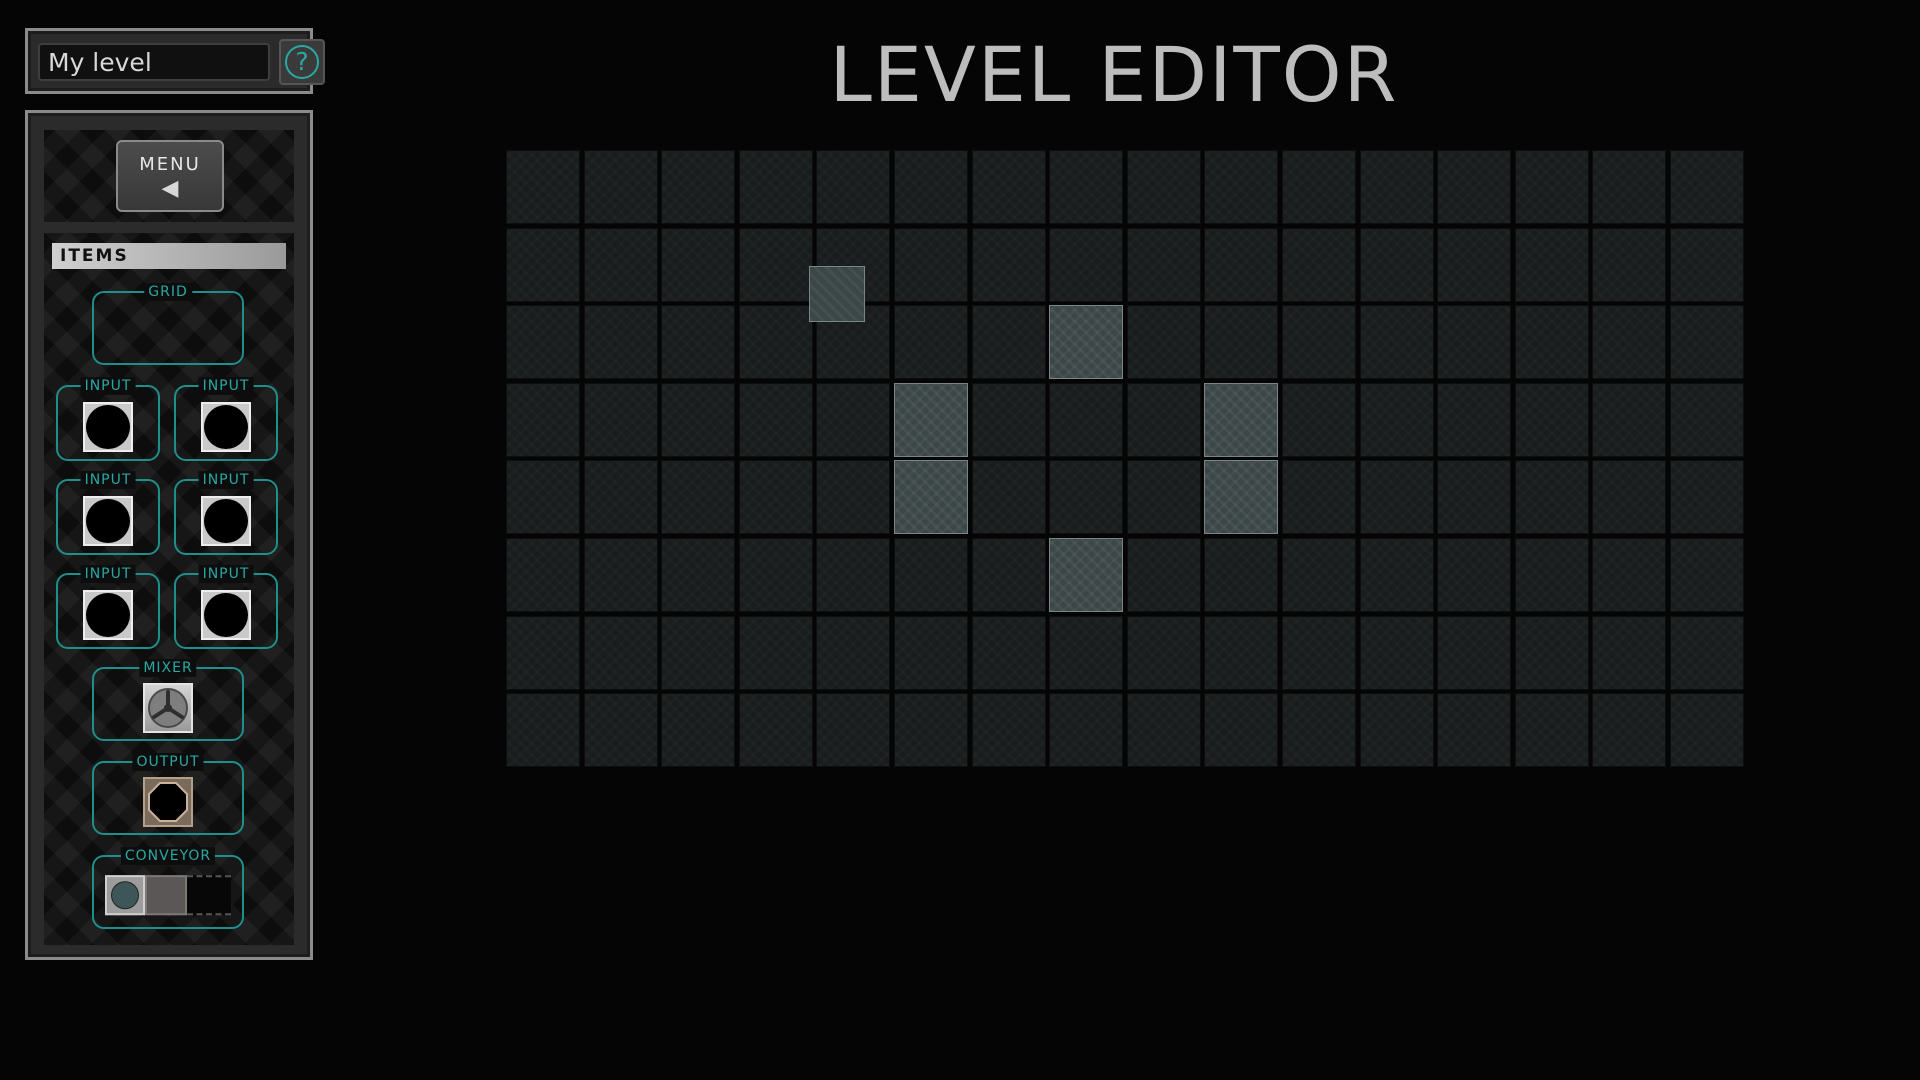  Describe the element at coordinates (168, 888) in the screenshot. I see `item-conveyor: CONVEYOR` at that location.